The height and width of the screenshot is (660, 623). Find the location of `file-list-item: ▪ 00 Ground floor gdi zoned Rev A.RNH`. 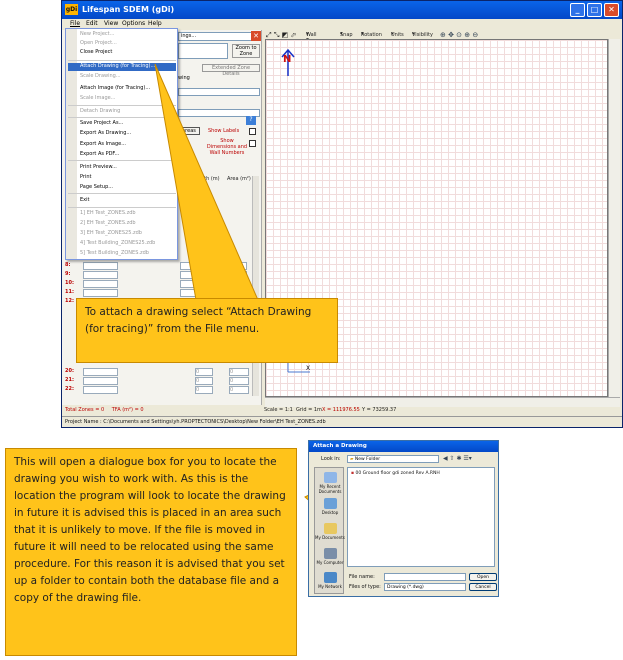

file-list-item: ▪ 00 Ground floor gdi zoned Rev A.RNH is located at coordinates (395, 473).